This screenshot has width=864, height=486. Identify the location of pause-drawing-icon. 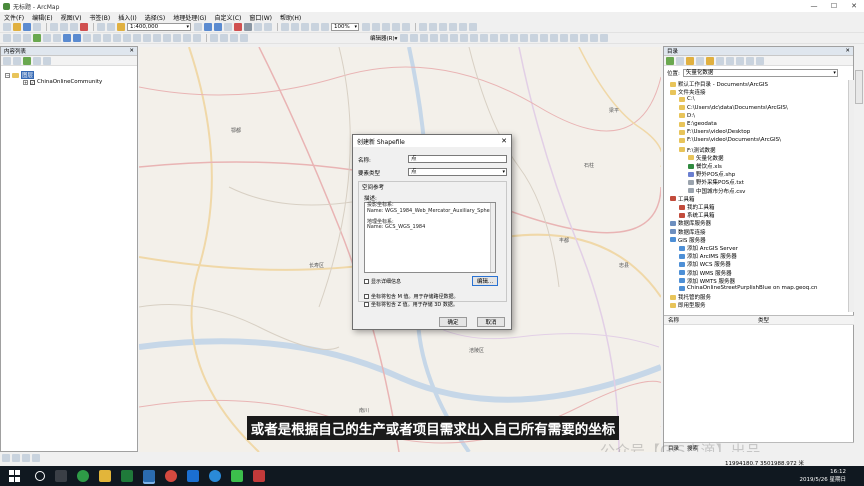
(36, 458).